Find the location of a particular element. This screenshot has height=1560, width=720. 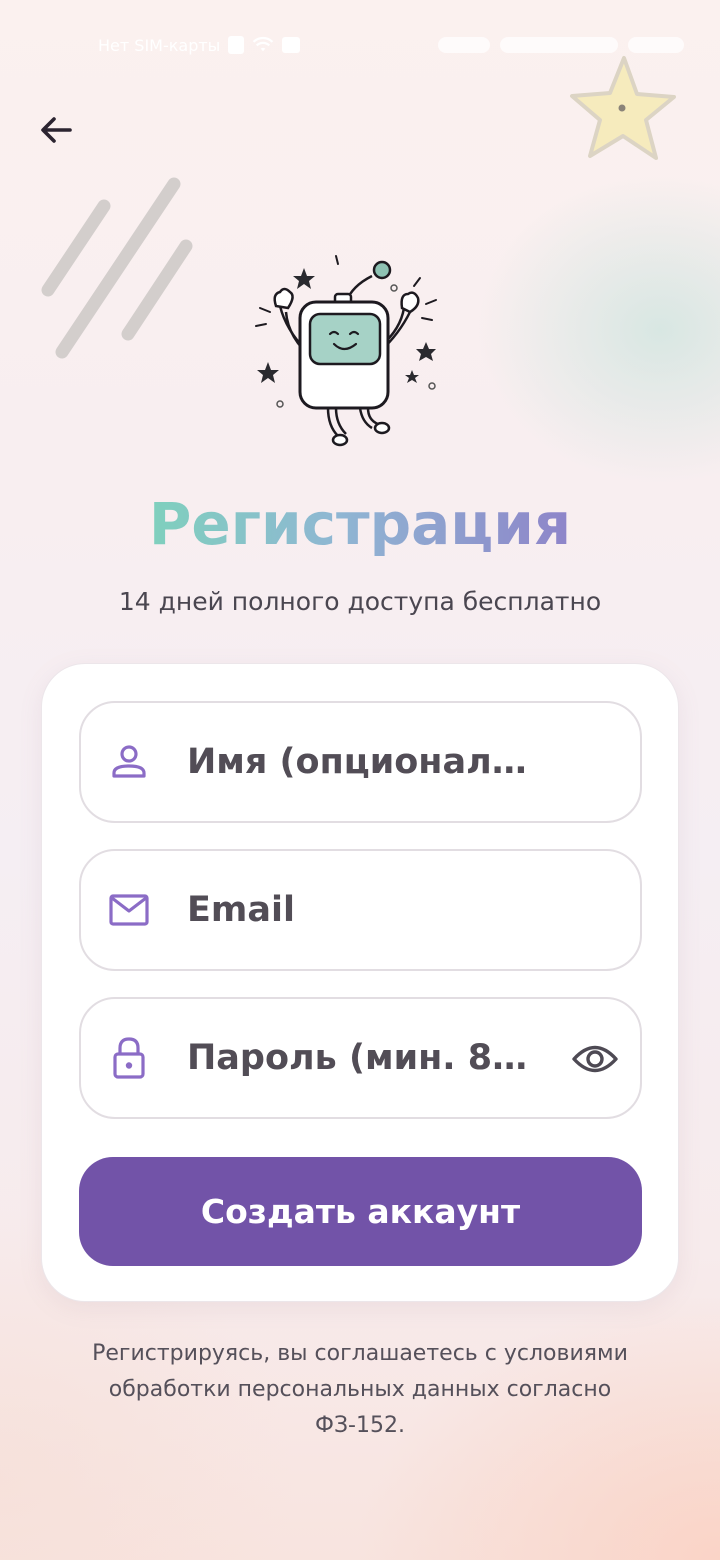

password-placeholder: Пароль (мин. 8 символов) is located at coordinates (362, 1058).